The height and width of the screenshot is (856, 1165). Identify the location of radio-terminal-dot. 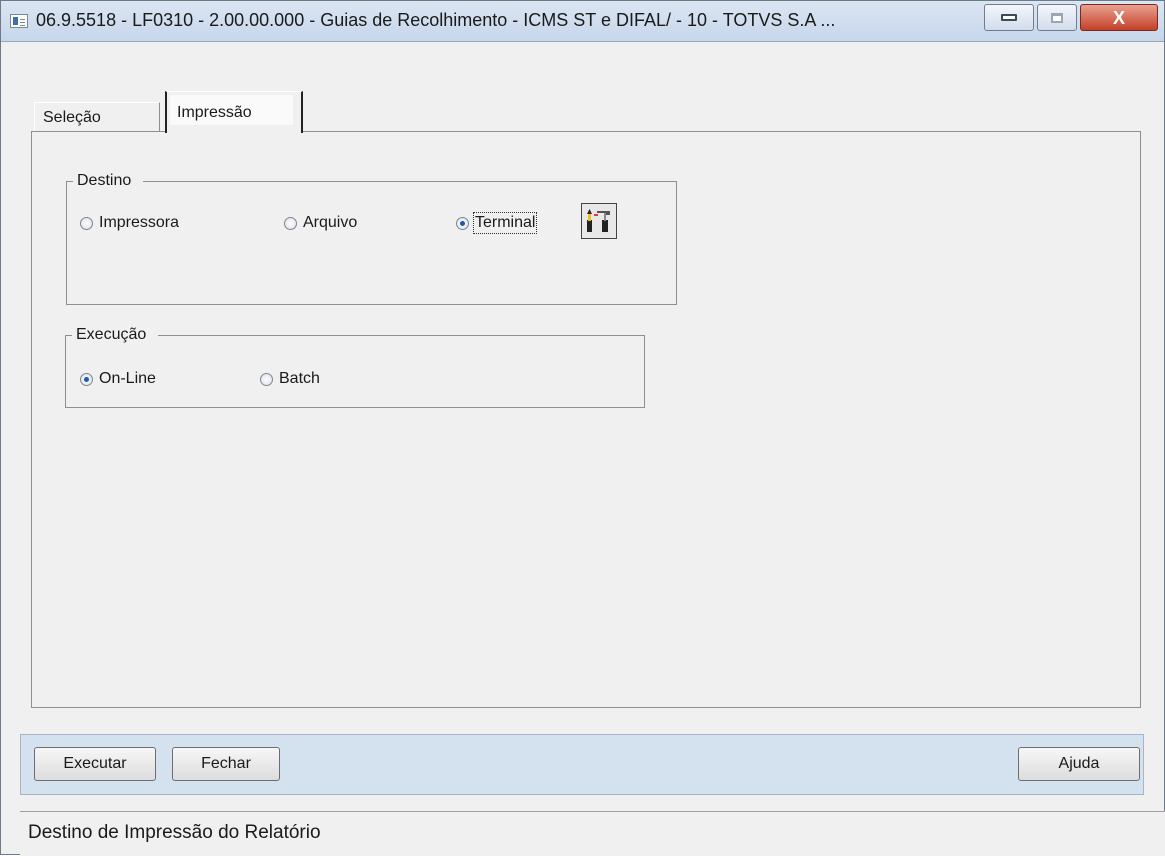
(462, 223).